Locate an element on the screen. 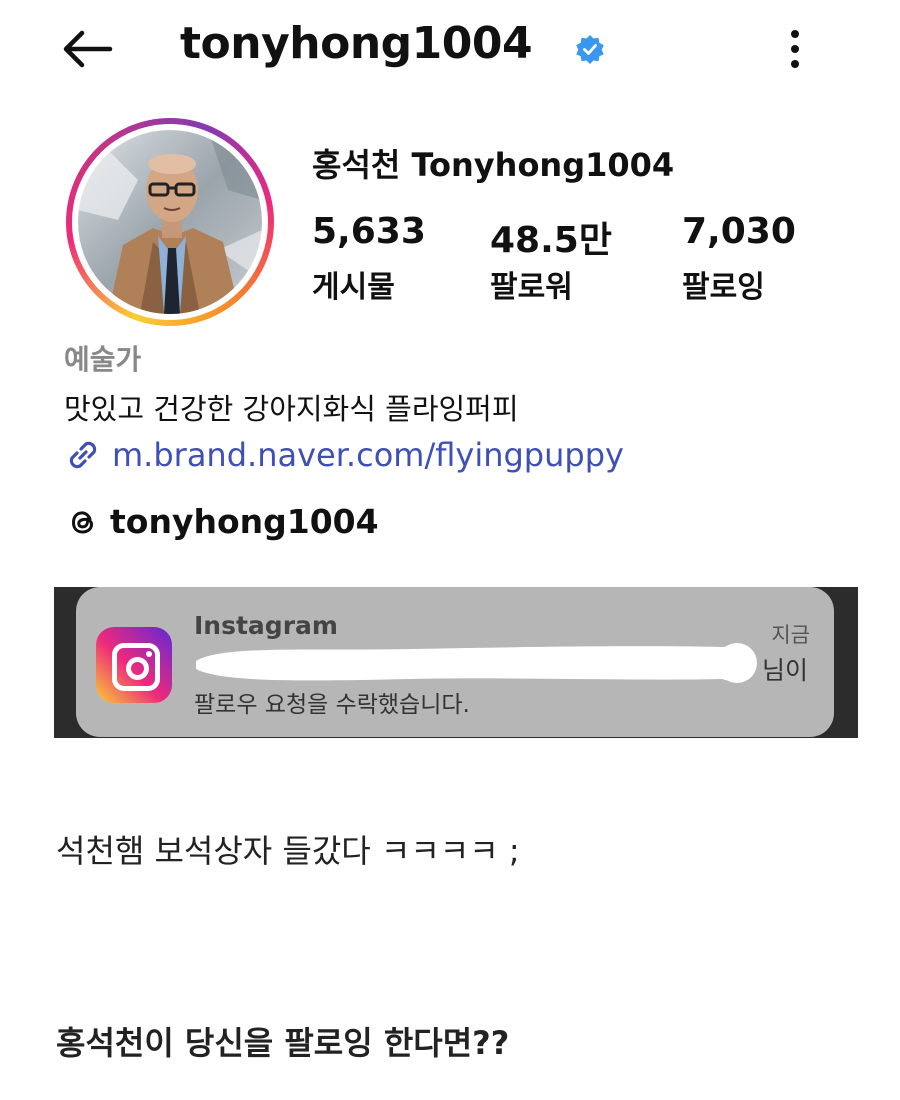  avatar-photo is located at coordinates (170, 222).